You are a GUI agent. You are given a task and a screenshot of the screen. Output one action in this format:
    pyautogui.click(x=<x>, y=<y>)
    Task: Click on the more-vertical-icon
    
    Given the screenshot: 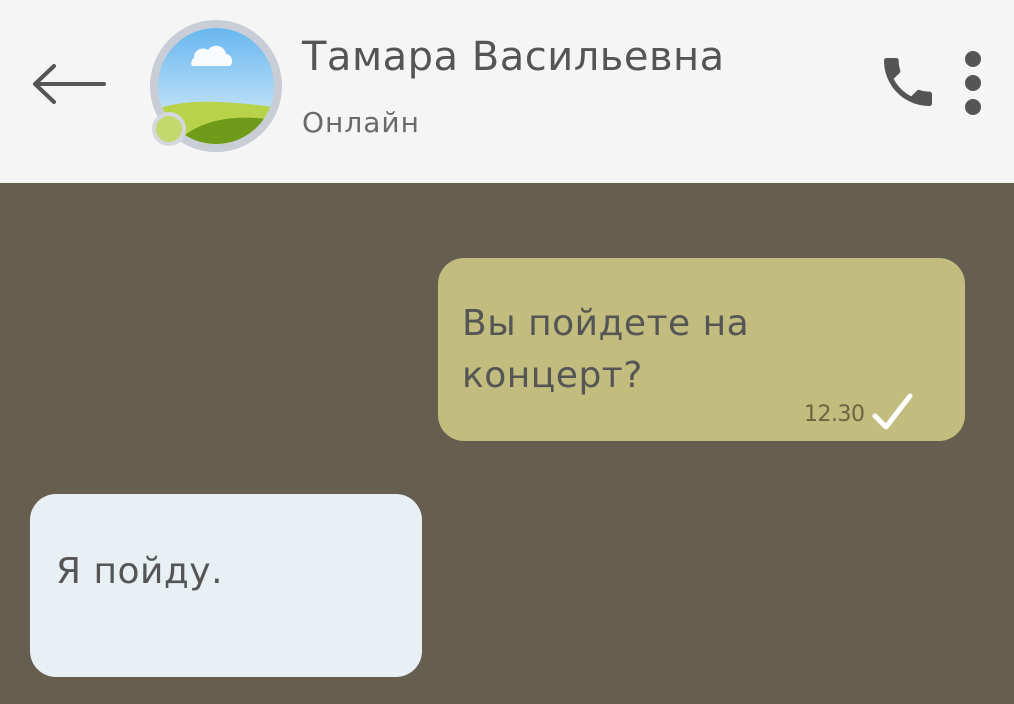 What is the action you would take?
    pyautogui.click(x=973, y=83)
    